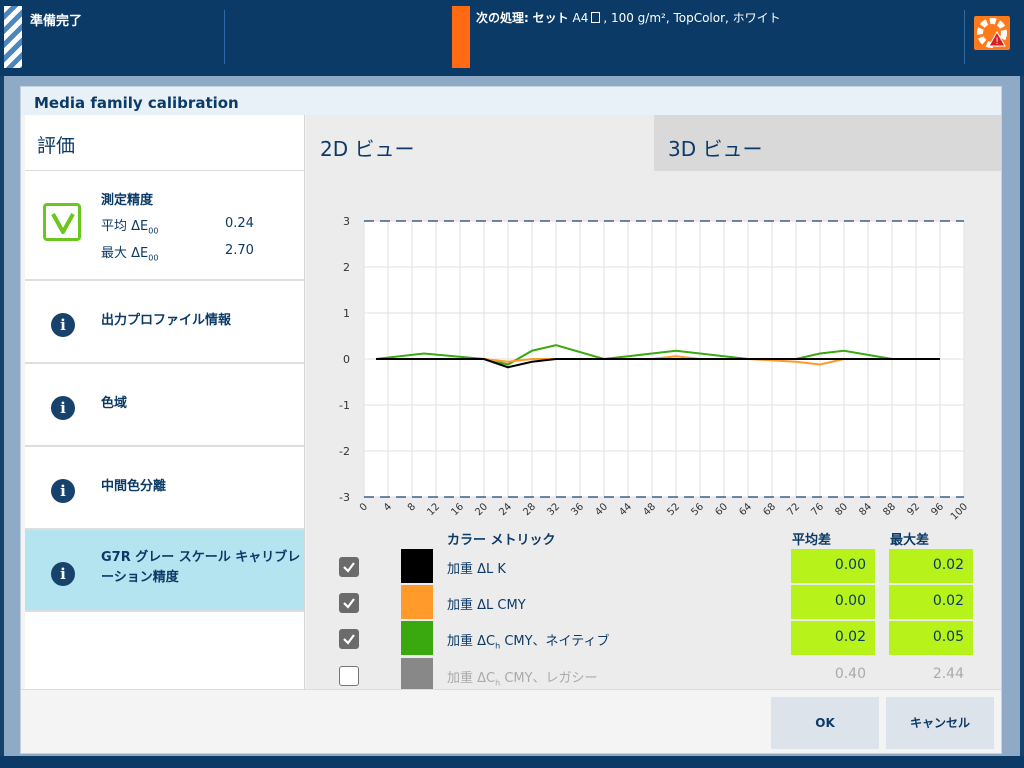 Image resolution: width=1024 pixels, height=768 pixels. Describe the element at coordinates (653, 639) in the screenshot. I see `metric-row-ch-native: 加重 ΔCh CMY、ネイティブ 0.02 0.05` at that location.